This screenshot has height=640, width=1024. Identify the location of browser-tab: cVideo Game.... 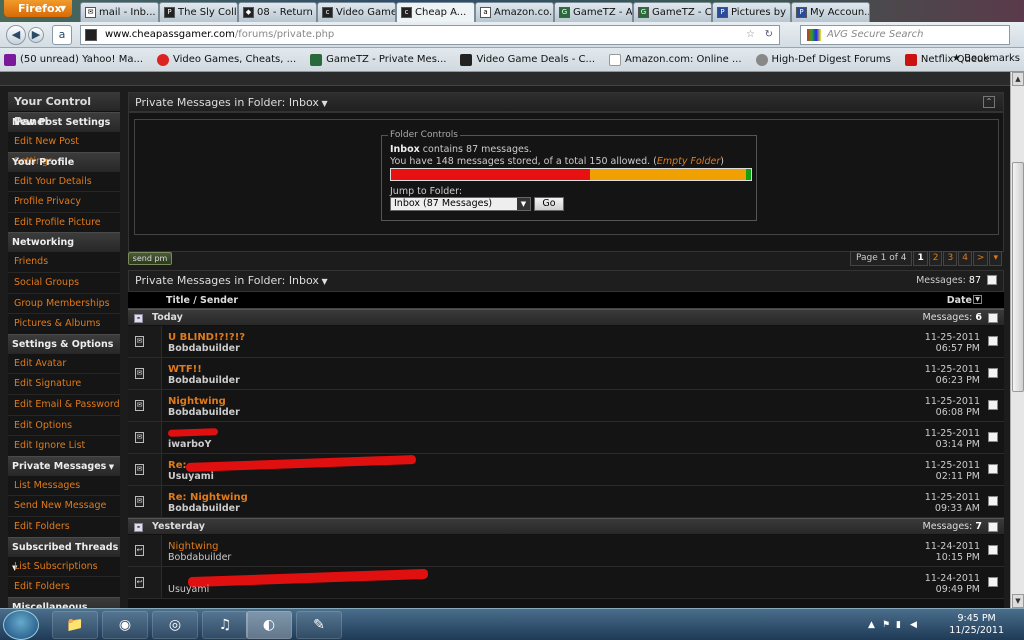
(356, 12).